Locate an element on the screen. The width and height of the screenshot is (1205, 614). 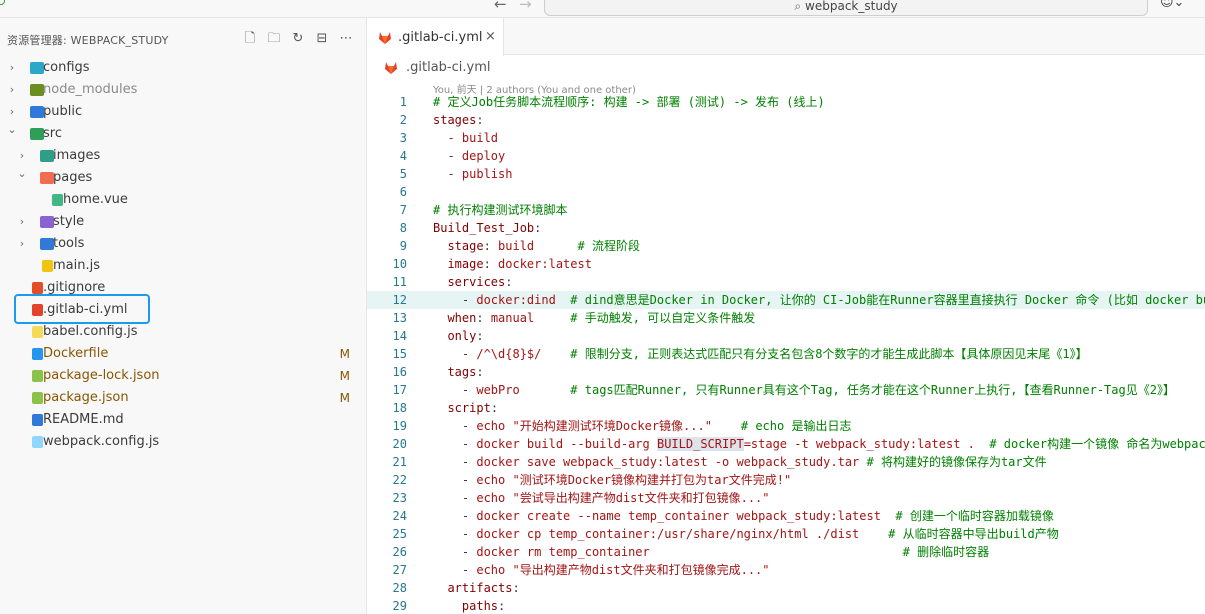
tree-item-babel-config-js: babel.config.js is located at coordinates (183, 332).